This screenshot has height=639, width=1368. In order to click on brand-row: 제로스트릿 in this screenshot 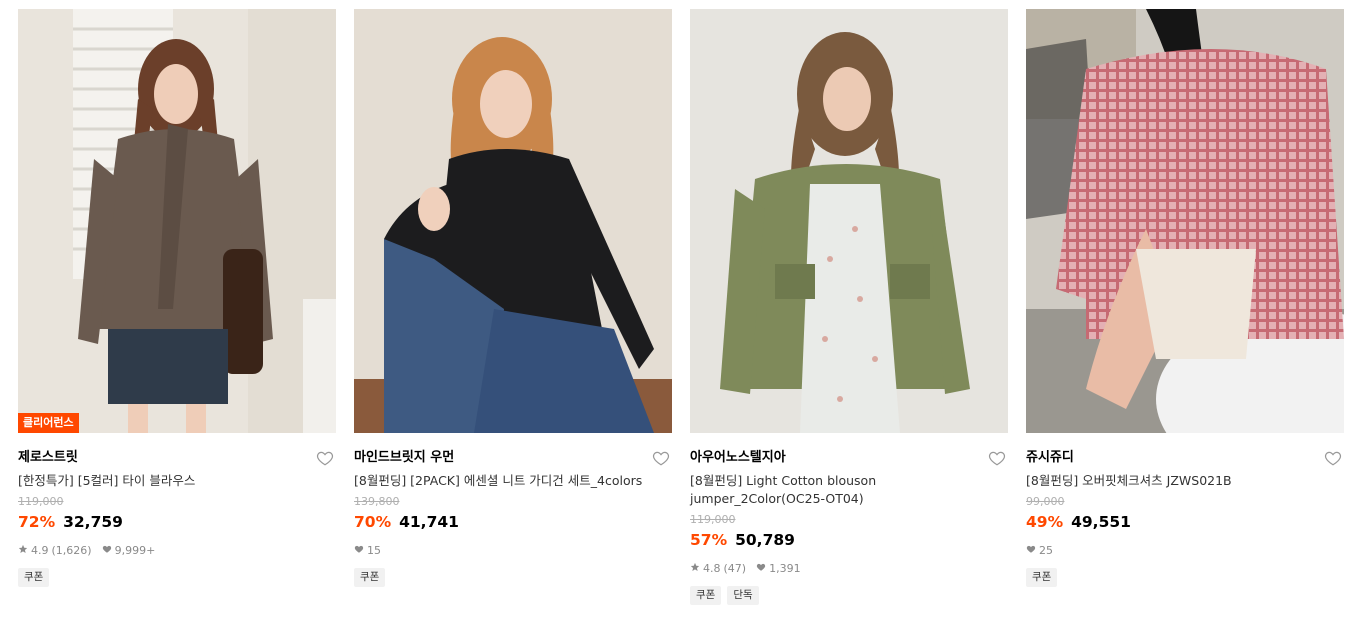, I will do `click(177, 458)`.